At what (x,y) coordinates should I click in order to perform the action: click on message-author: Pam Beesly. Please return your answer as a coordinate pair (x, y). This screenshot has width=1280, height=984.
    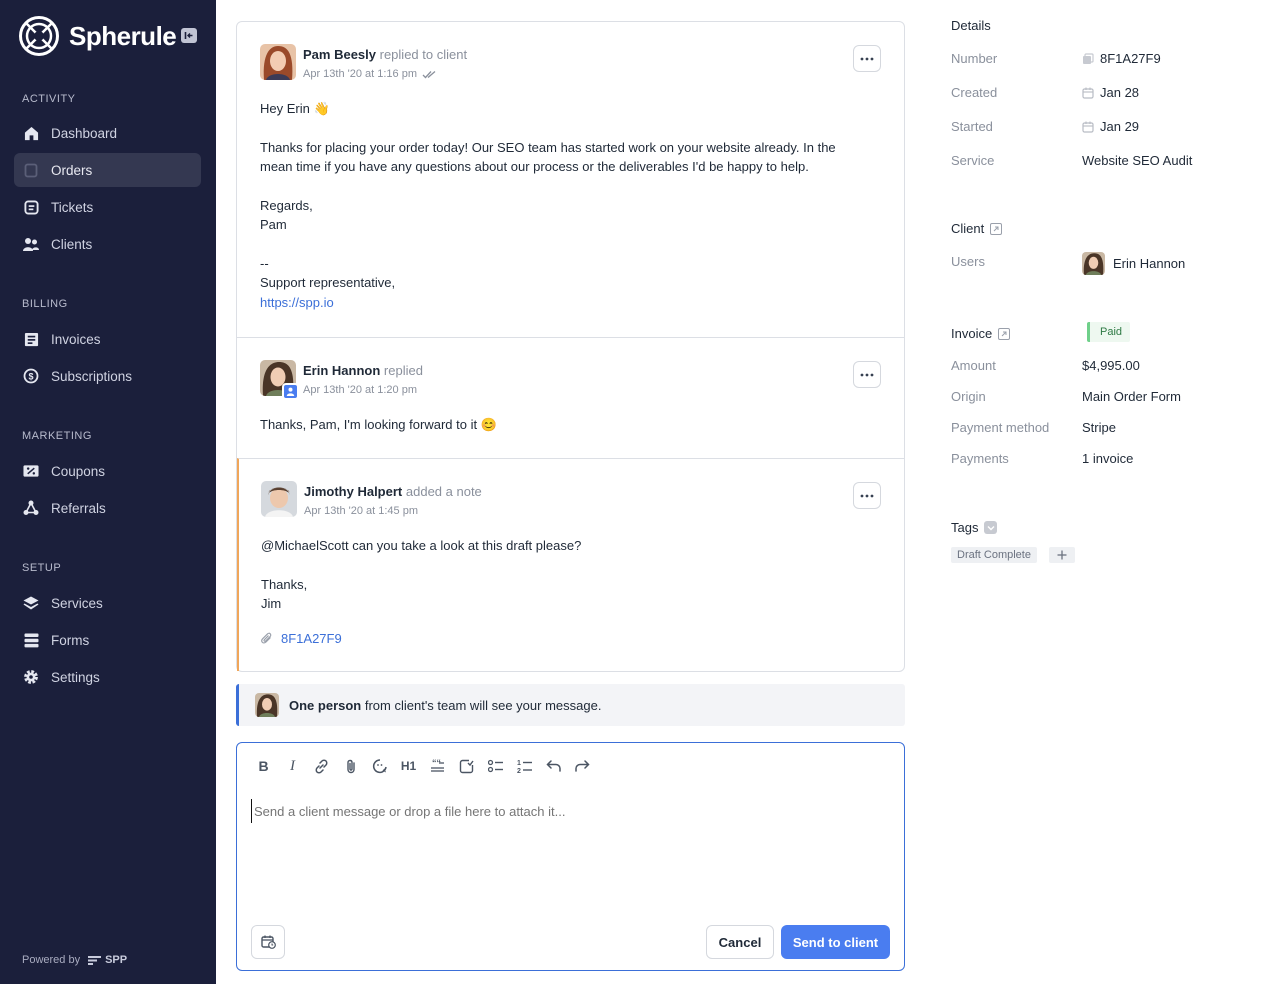
    Looking at the image, I should click on (339, 54).